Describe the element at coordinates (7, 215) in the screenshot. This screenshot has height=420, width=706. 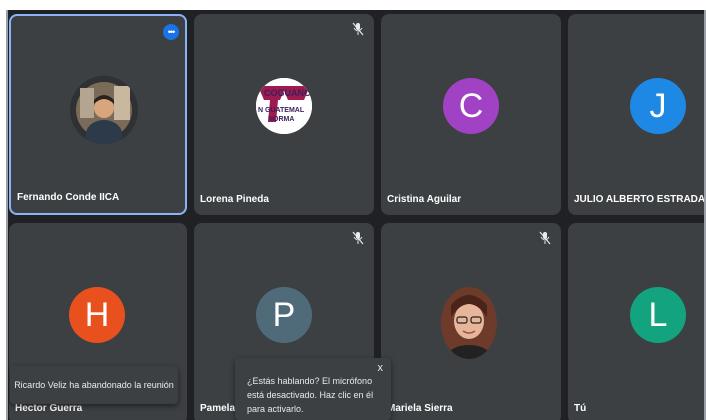
I see `left-divider` at that location.